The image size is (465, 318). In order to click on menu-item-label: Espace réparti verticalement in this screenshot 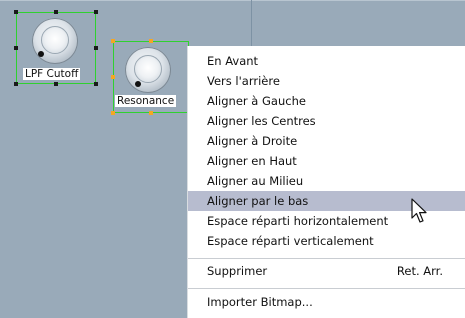, I will do `click(290, 241)`.